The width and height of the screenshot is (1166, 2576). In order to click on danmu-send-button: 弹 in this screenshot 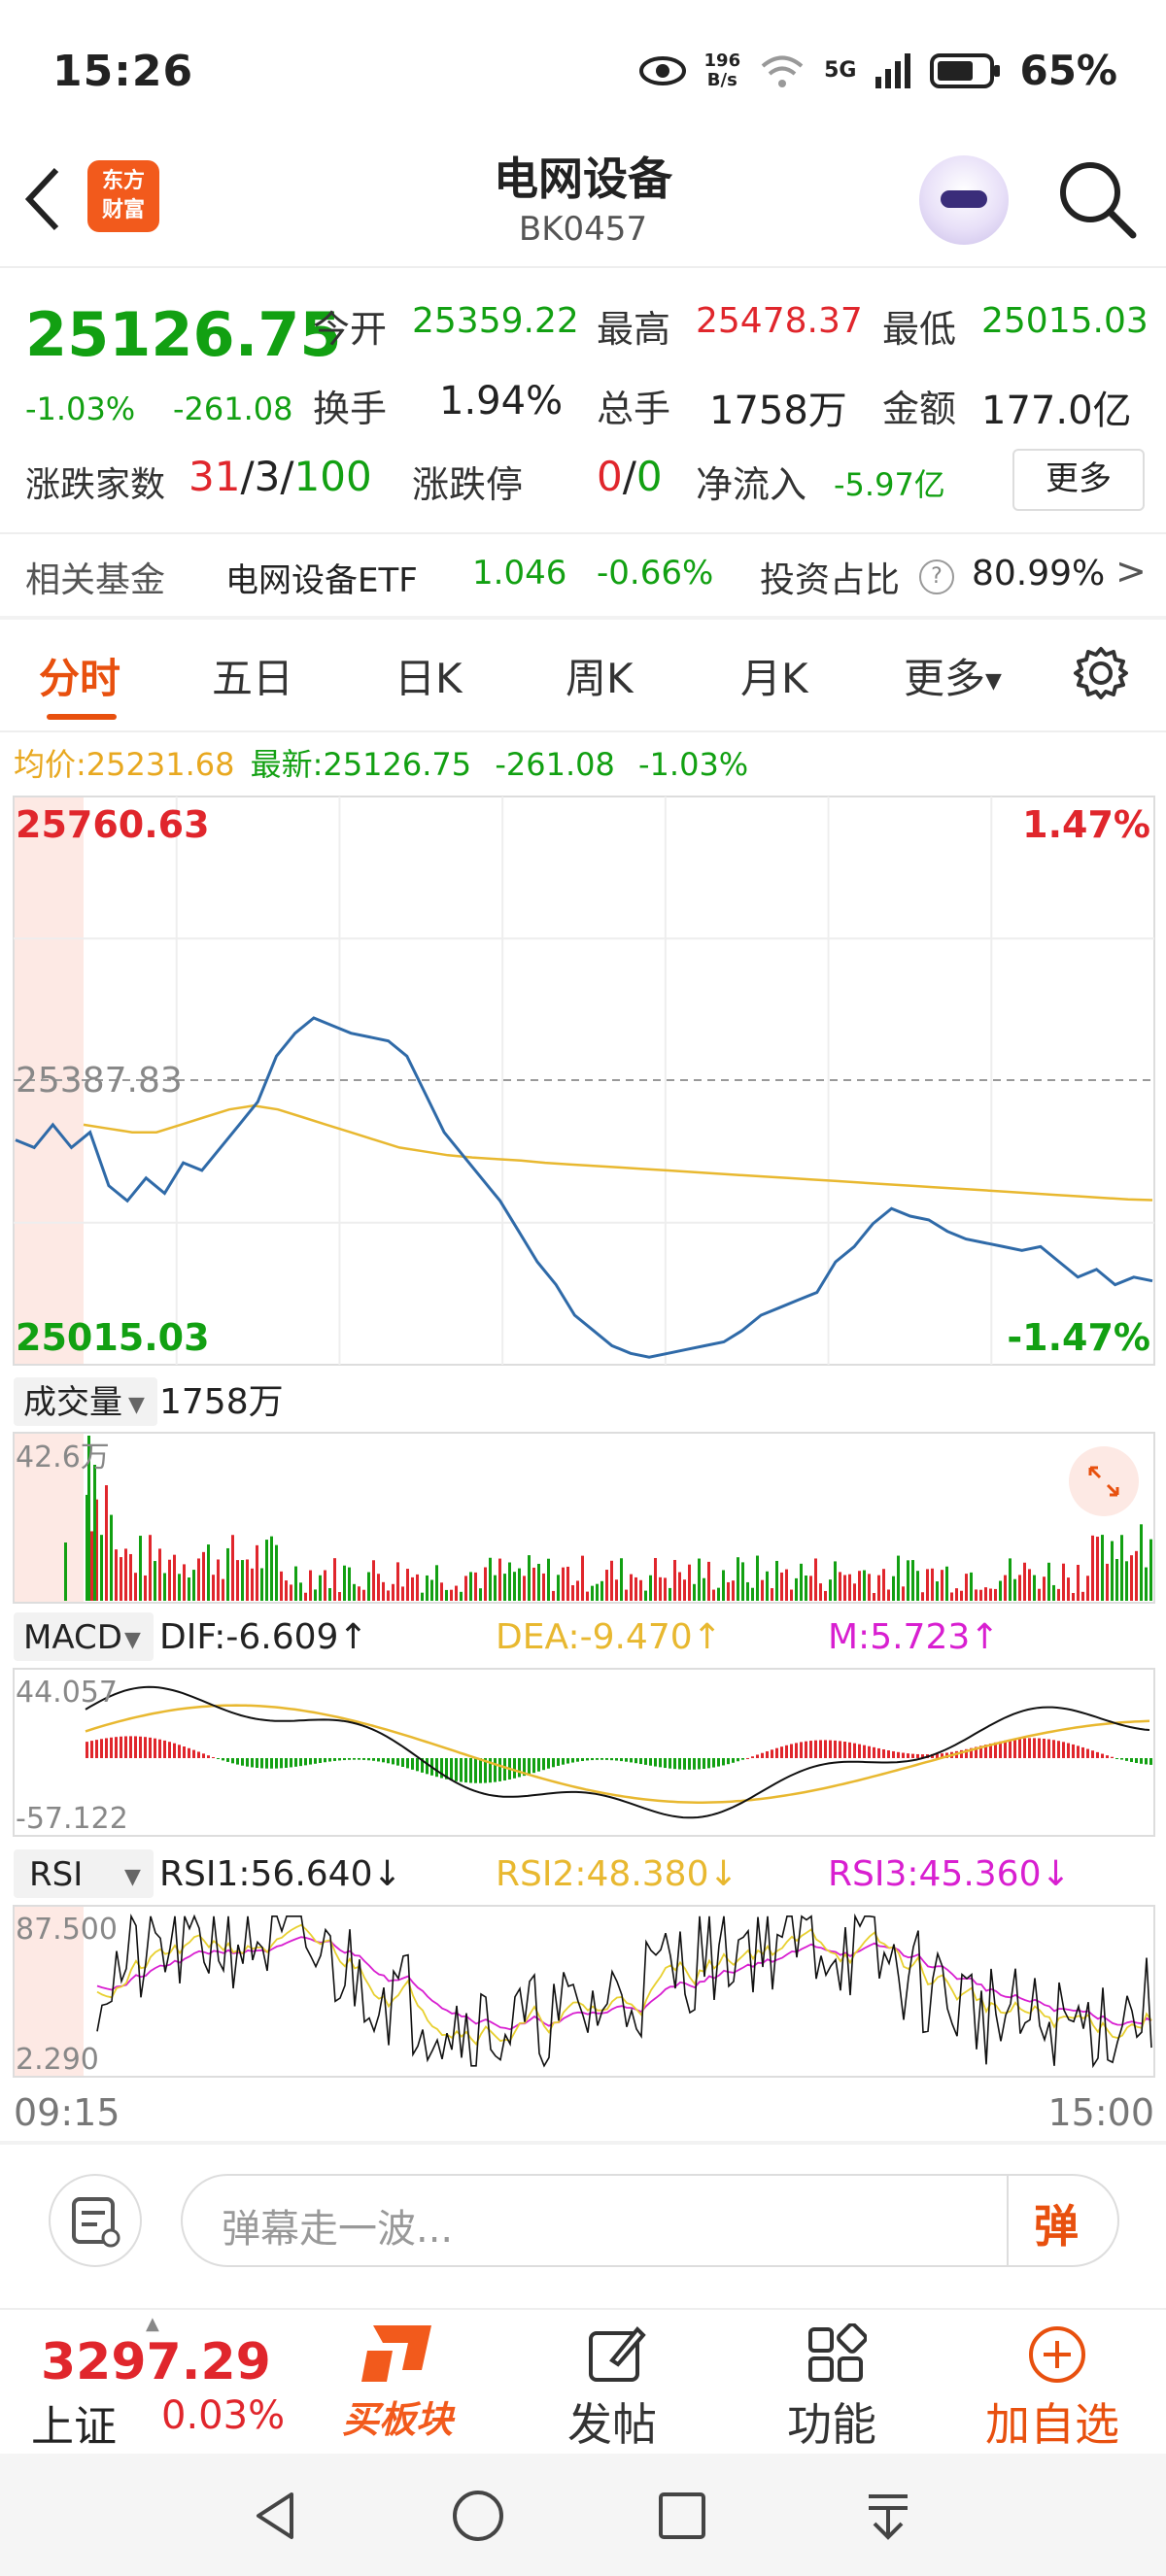, I will do `click(1056, 2223)`.